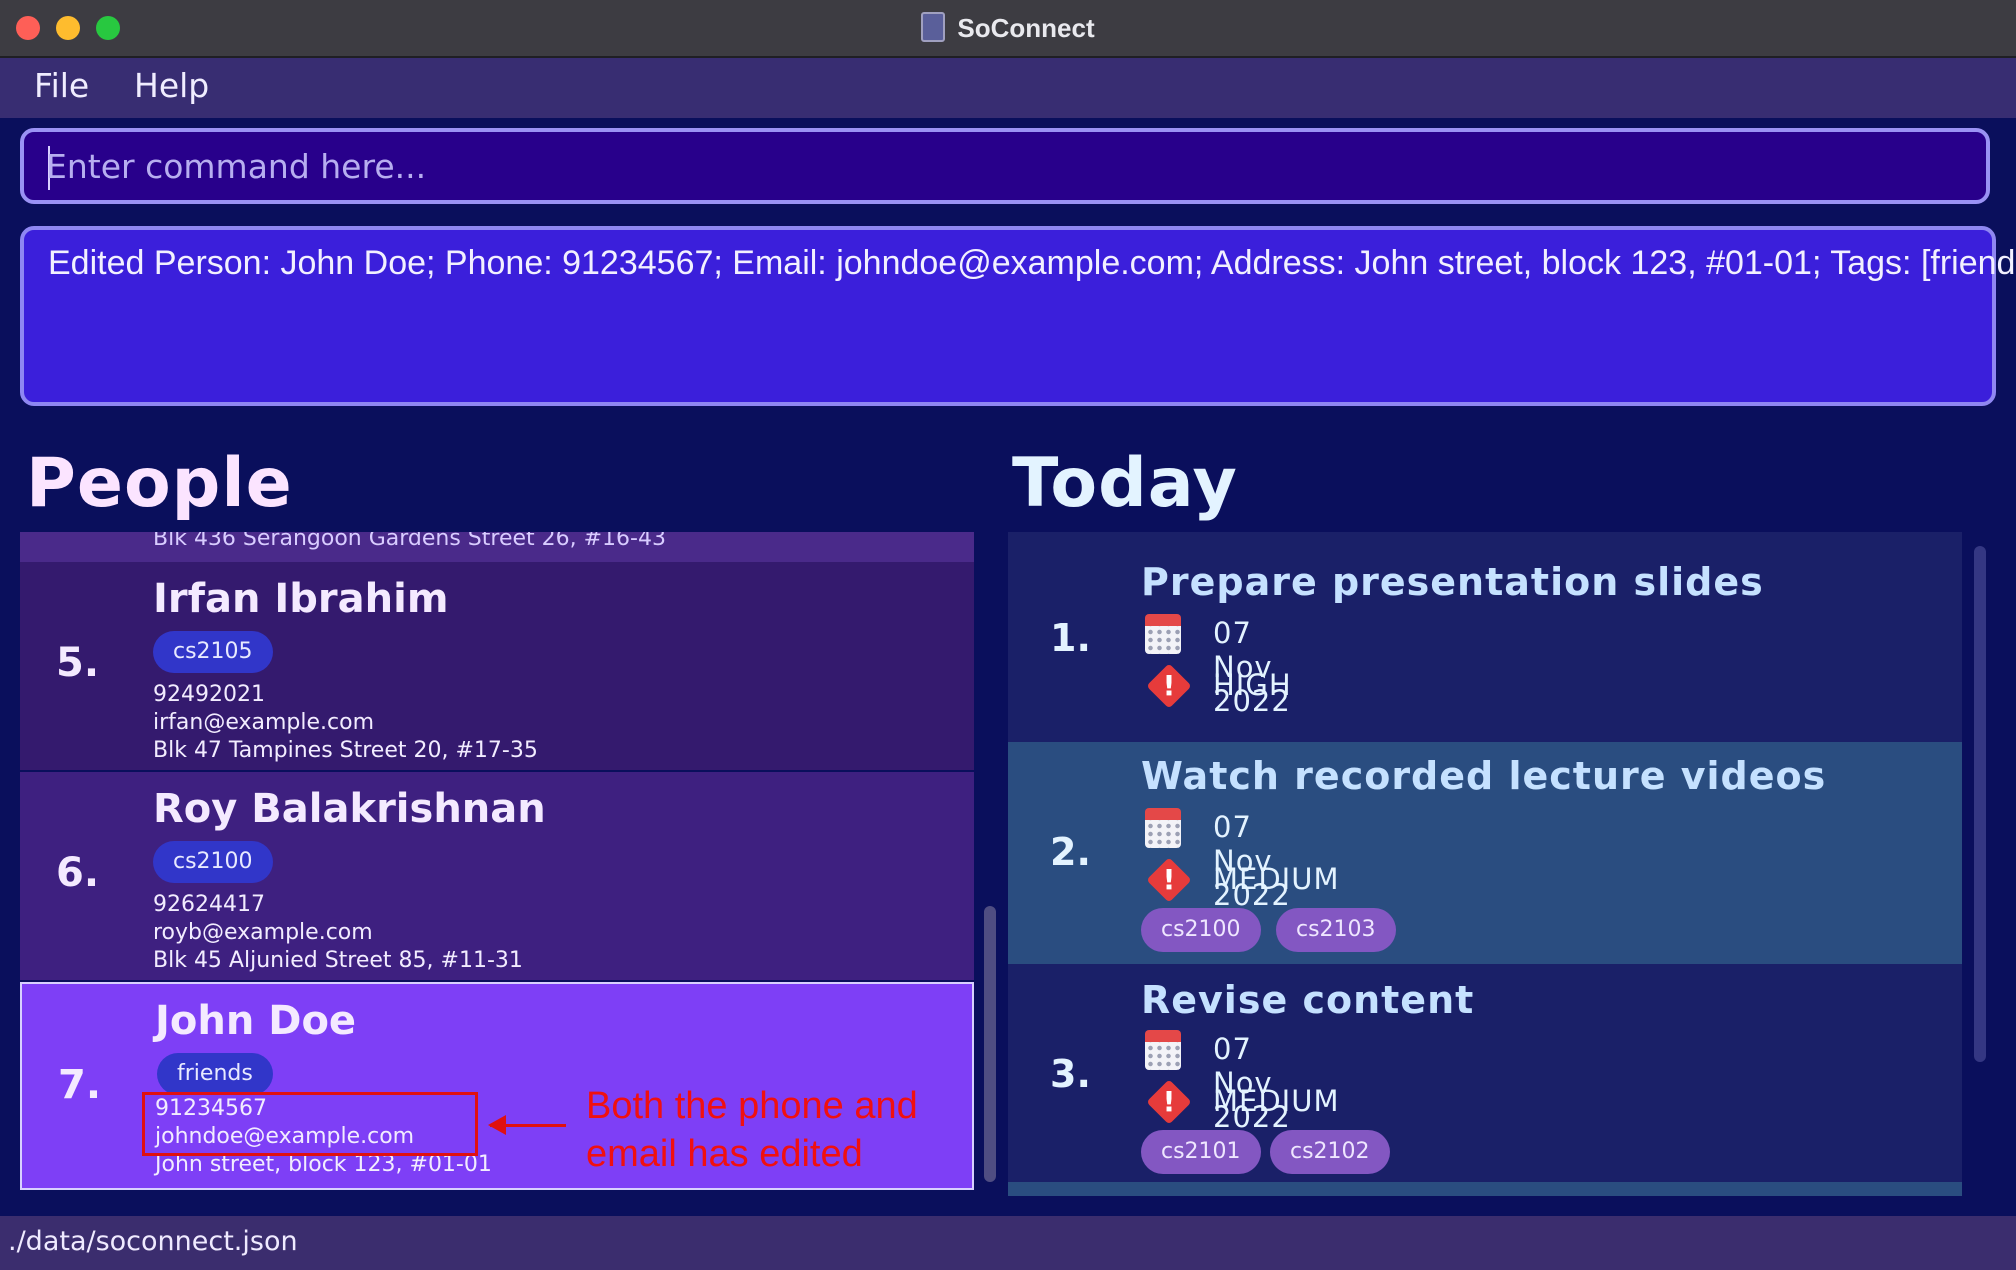  Describe the element at coordinates (310, 1124) in the screenshot. I see `annotation-highlight-box` at that location.